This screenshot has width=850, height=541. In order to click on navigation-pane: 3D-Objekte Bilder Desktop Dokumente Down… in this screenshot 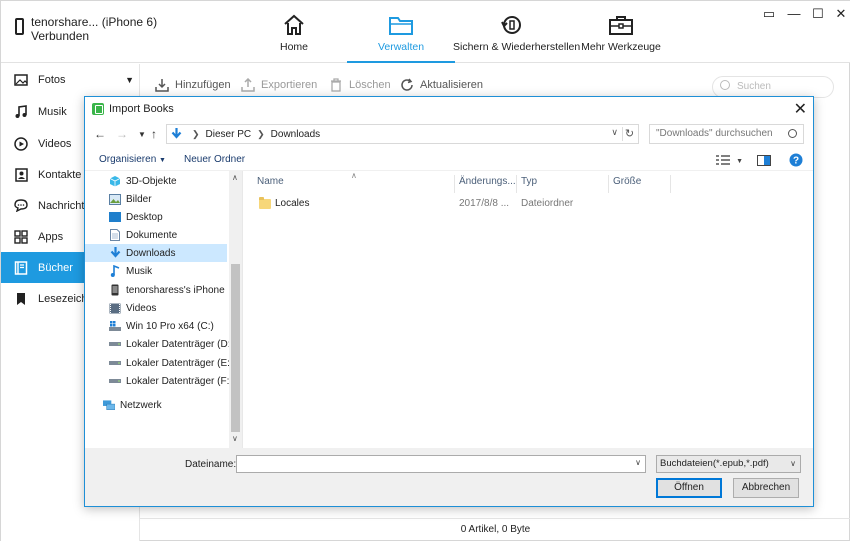, I will do `click(164, 309)`.